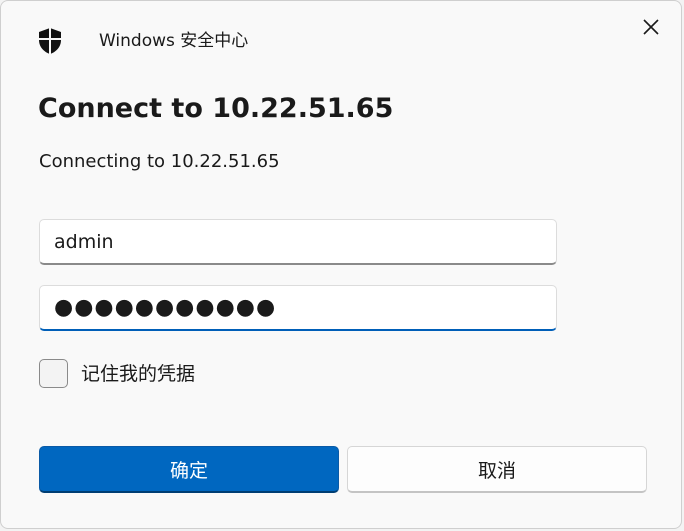  I want to click on remember-credentials-checkbox, so click(53, 373).